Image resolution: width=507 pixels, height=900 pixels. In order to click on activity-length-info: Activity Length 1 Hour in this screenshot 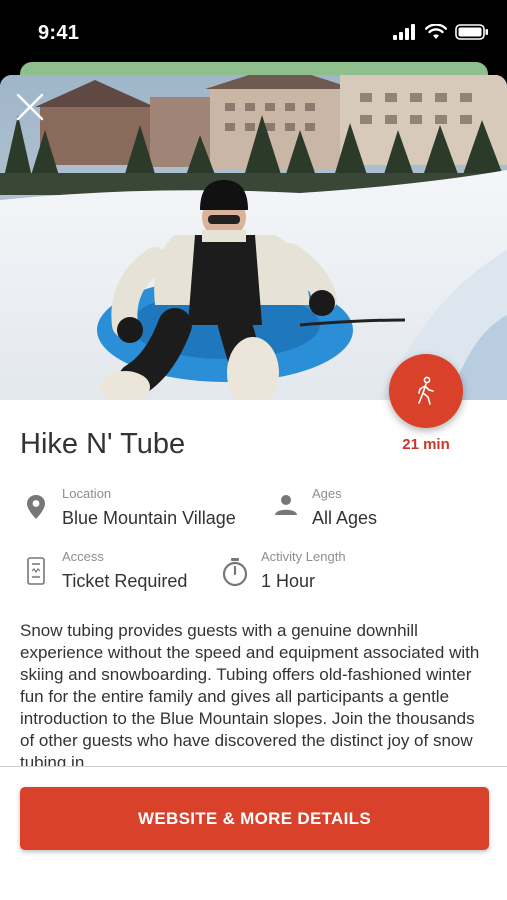, I will do `click(282, 572)`.